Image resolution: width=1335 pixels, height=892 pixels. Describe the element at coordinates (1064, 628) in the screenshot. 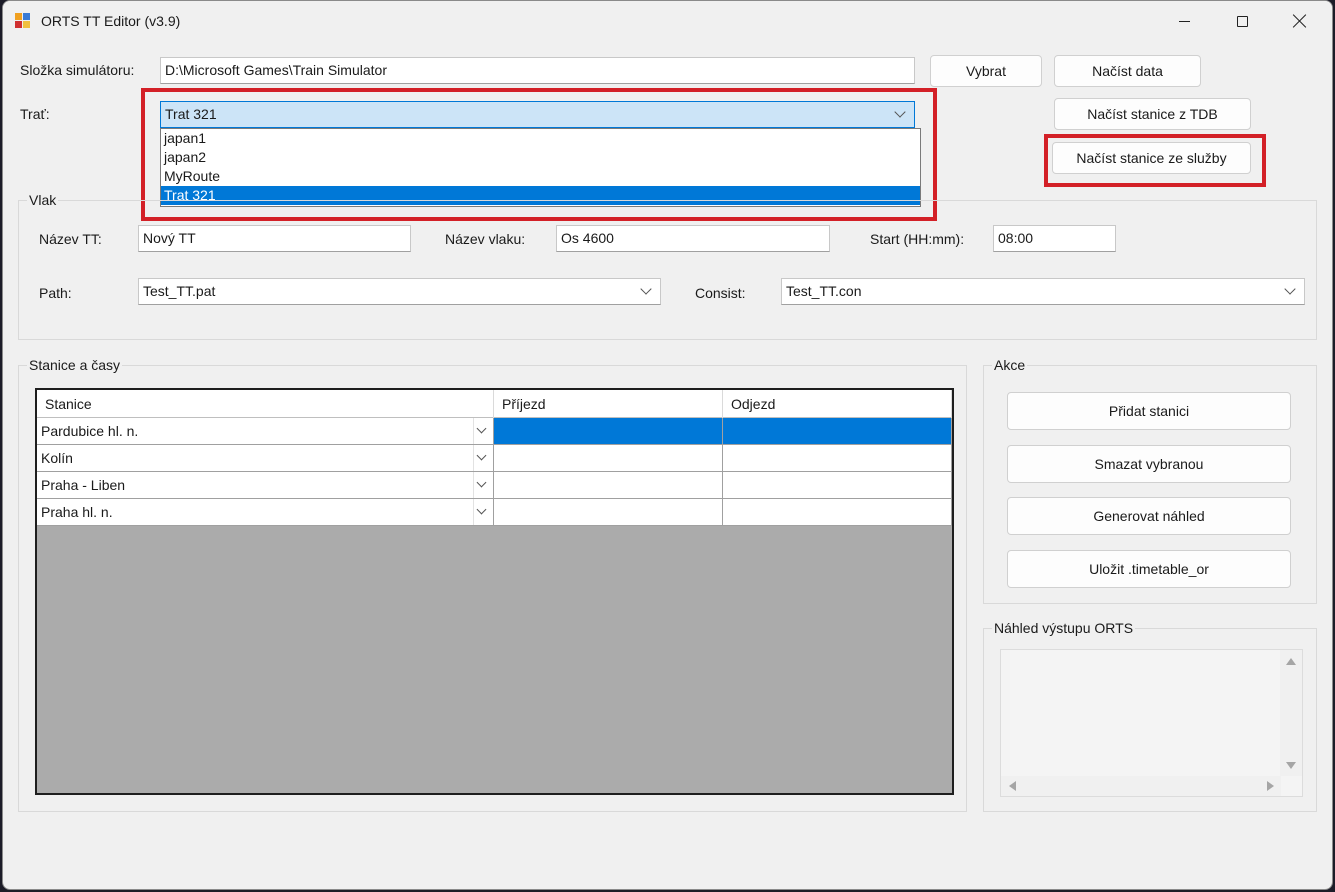

I see `preview-group-title: Náhled výstupu ORTS` at that location.